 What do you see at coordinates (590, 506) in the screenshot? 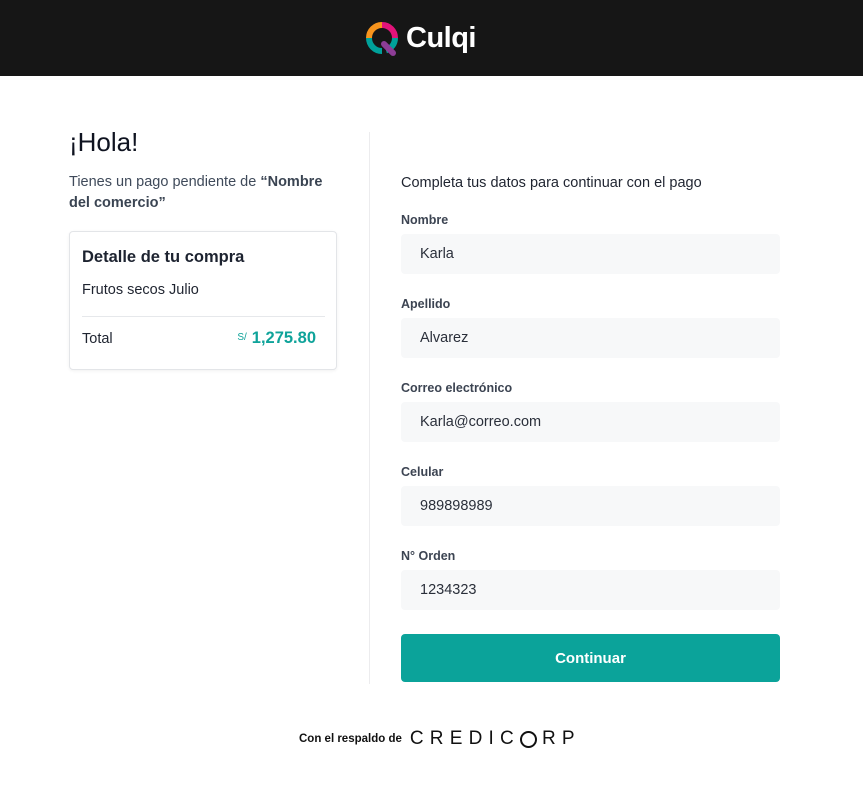
I see `celular-input` at bounding box center [590, 506].